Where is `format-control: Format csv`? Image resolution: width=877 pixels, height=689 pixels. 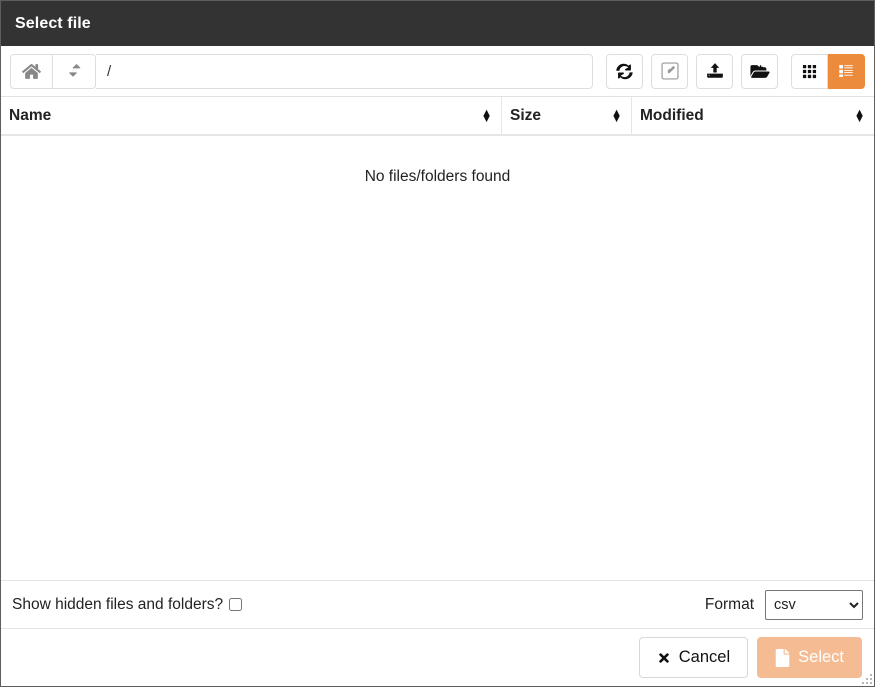 format-control: Format csv is located at coordinates (783, 604).